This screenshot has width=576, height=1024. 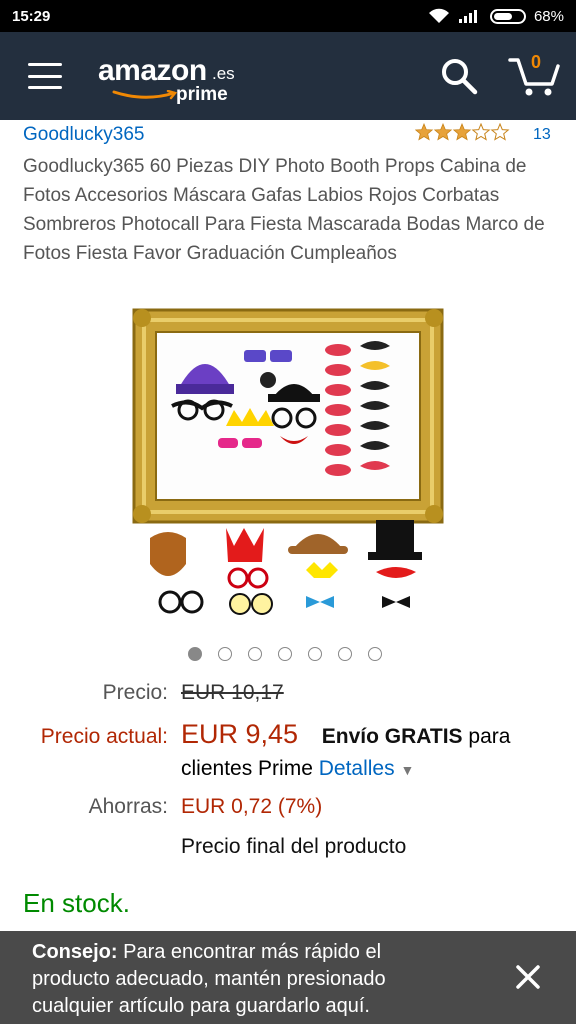 I want to click on status-icons: 68%, so click(x=496, y=16).